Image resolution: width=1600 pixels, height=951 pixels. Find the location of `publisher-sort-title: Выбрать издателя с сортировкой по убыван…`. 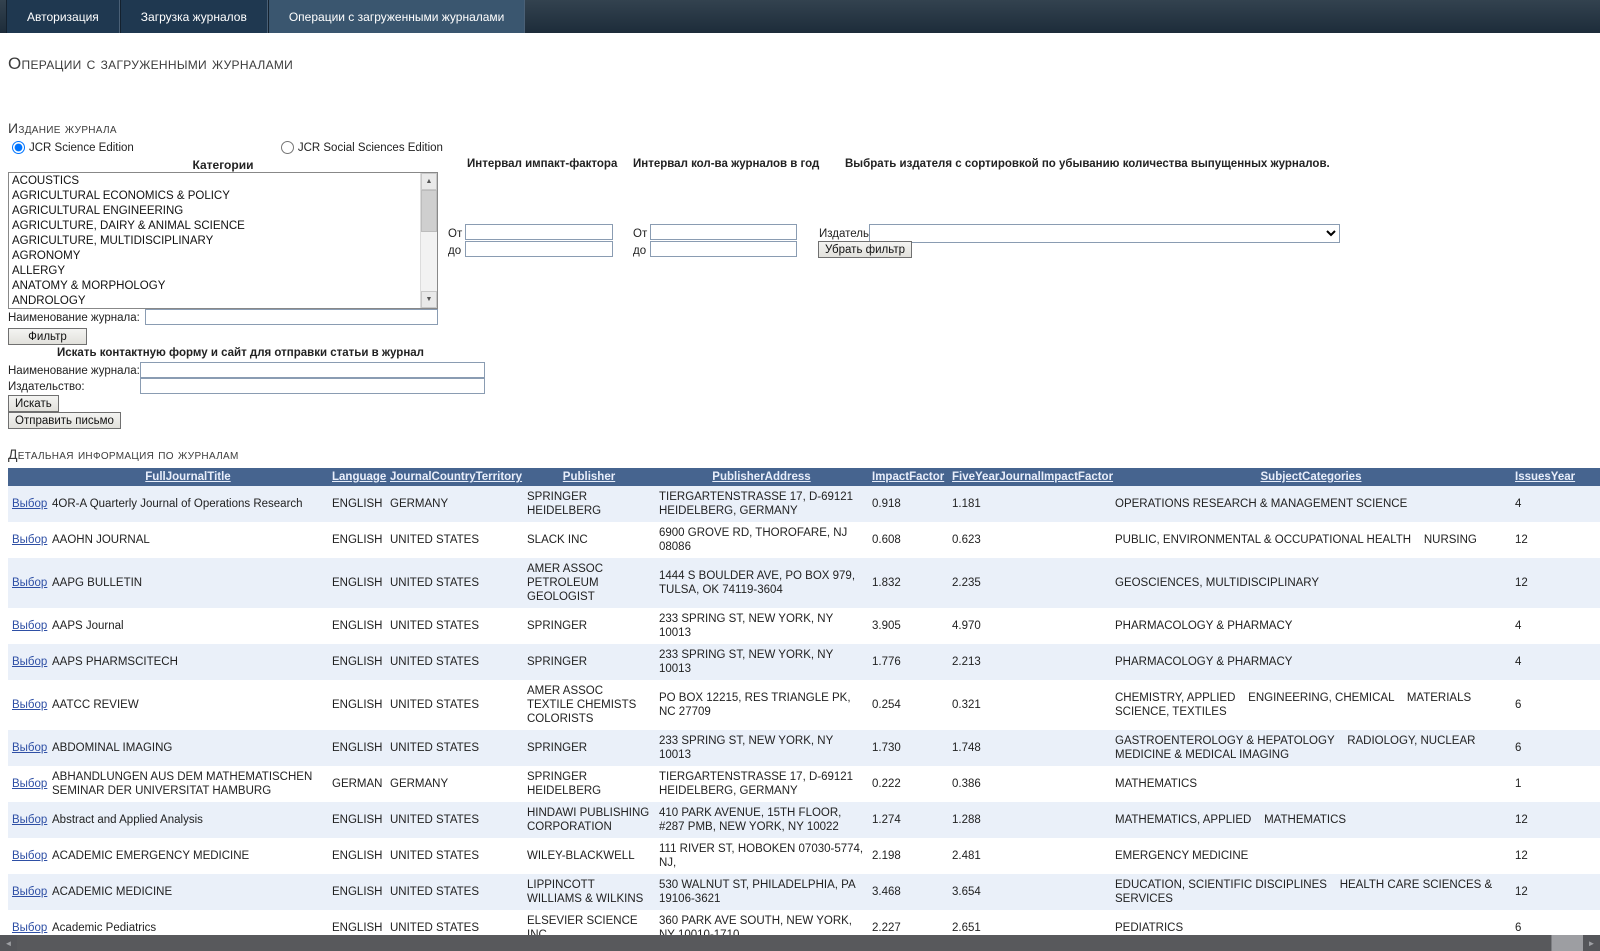

publisher-sort-title: Выбрать издателя с сортировкой по убыван… is located at coordinates (1087, 164).